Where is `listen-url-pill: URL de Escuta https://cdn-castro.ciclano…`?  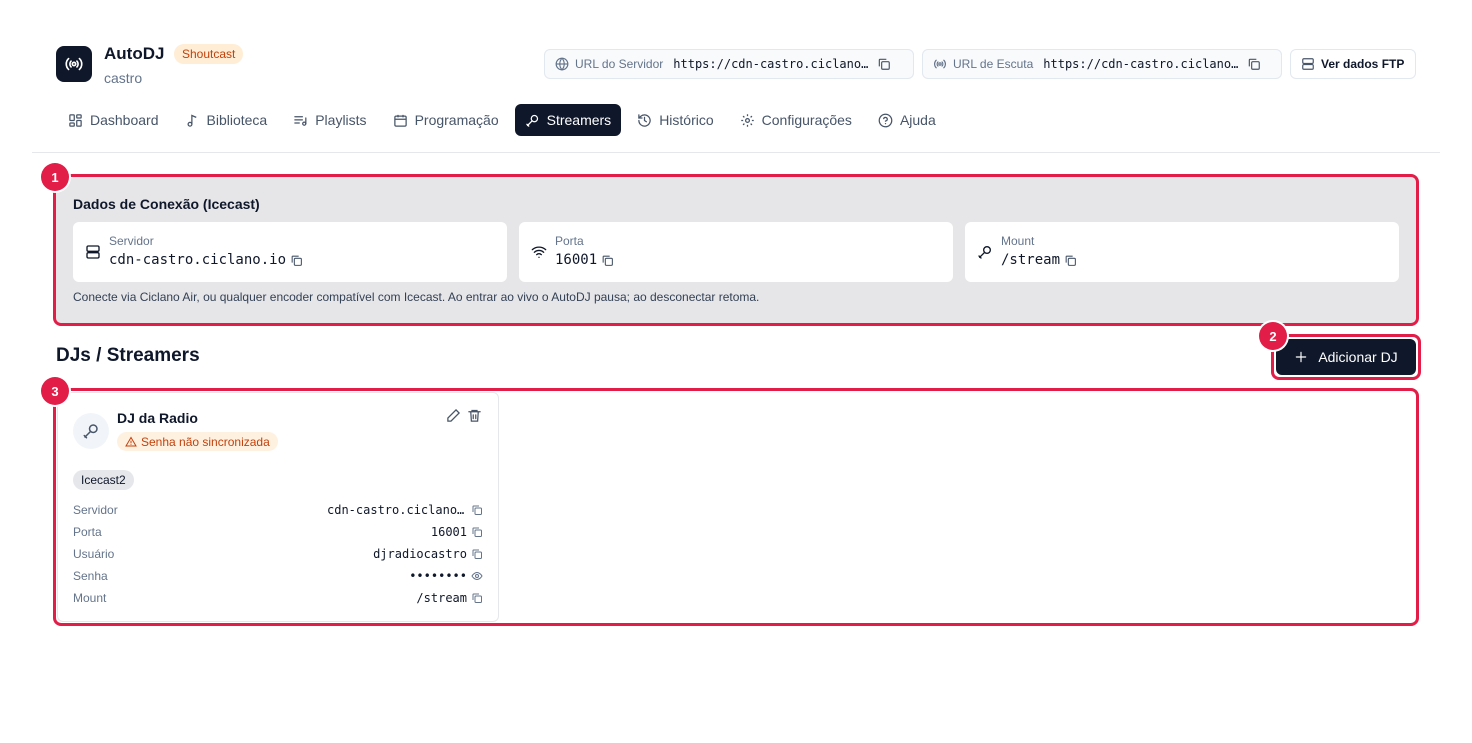 listen-url-pill: URL de Escuta https://cdn-castro.ciclano… is located at coordinates (1102, 64).